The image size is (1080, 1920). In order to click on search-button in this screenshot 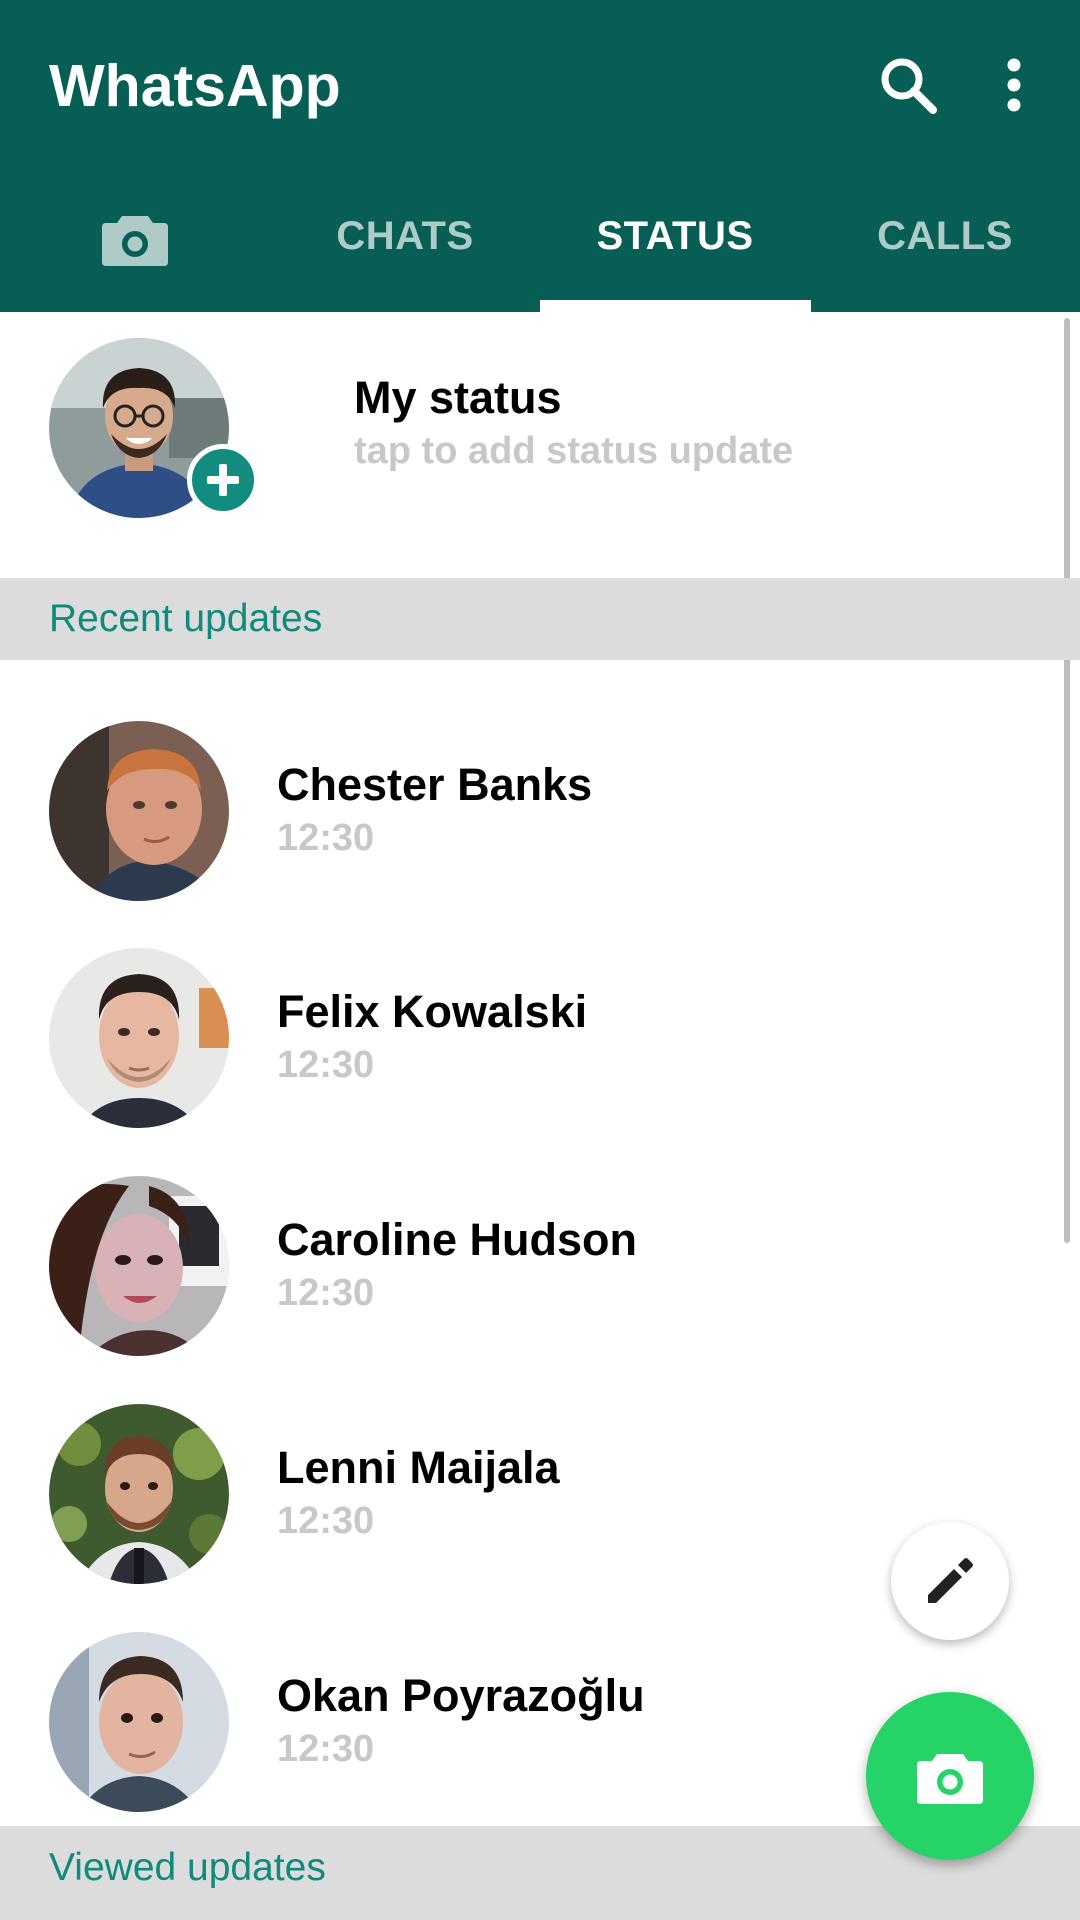, I will do `click(908, 85)`.